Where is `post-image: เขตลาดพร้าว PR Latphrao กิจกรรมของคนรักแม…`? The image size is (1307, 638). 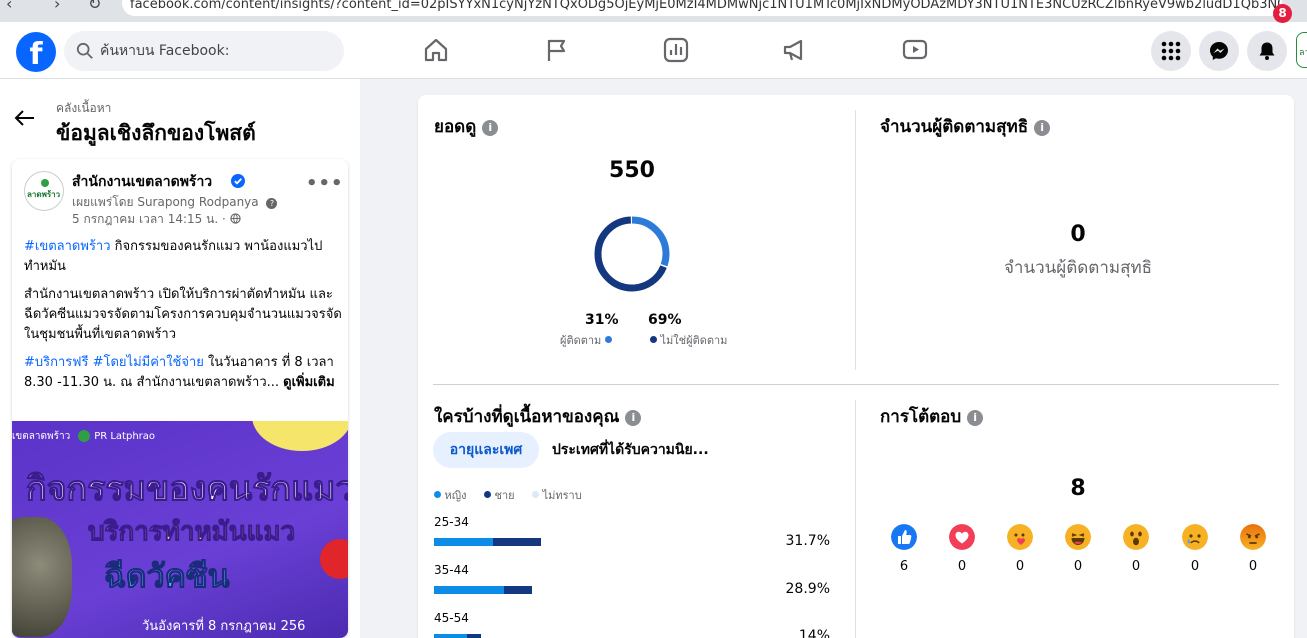 post-image: เขตลาดพร้าว PR Latphrao กิจกรรมของคนรักแม… is located at coordinates (180, 529).